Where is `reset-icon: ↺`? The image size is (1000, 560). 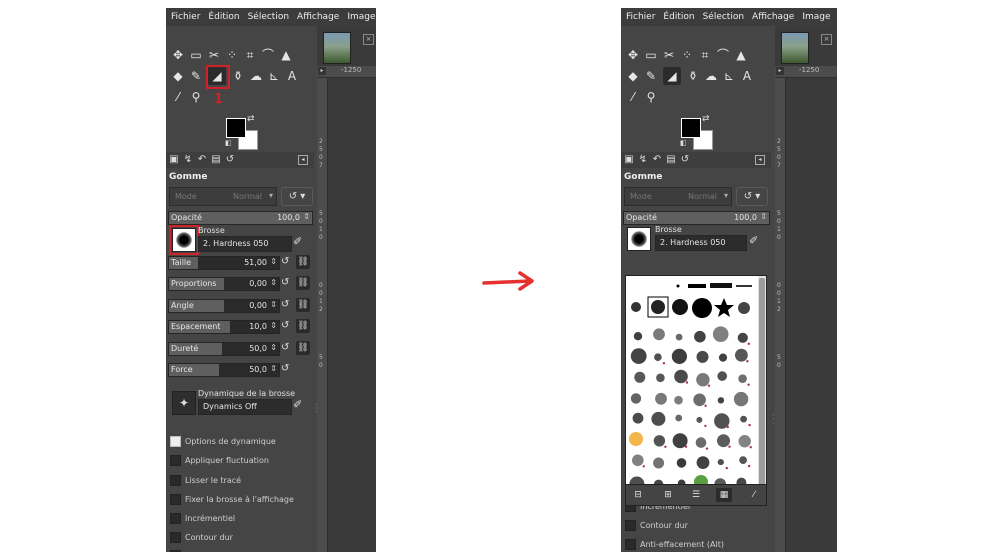 reset-icon: ↺ is located at coordinates (285, 304).